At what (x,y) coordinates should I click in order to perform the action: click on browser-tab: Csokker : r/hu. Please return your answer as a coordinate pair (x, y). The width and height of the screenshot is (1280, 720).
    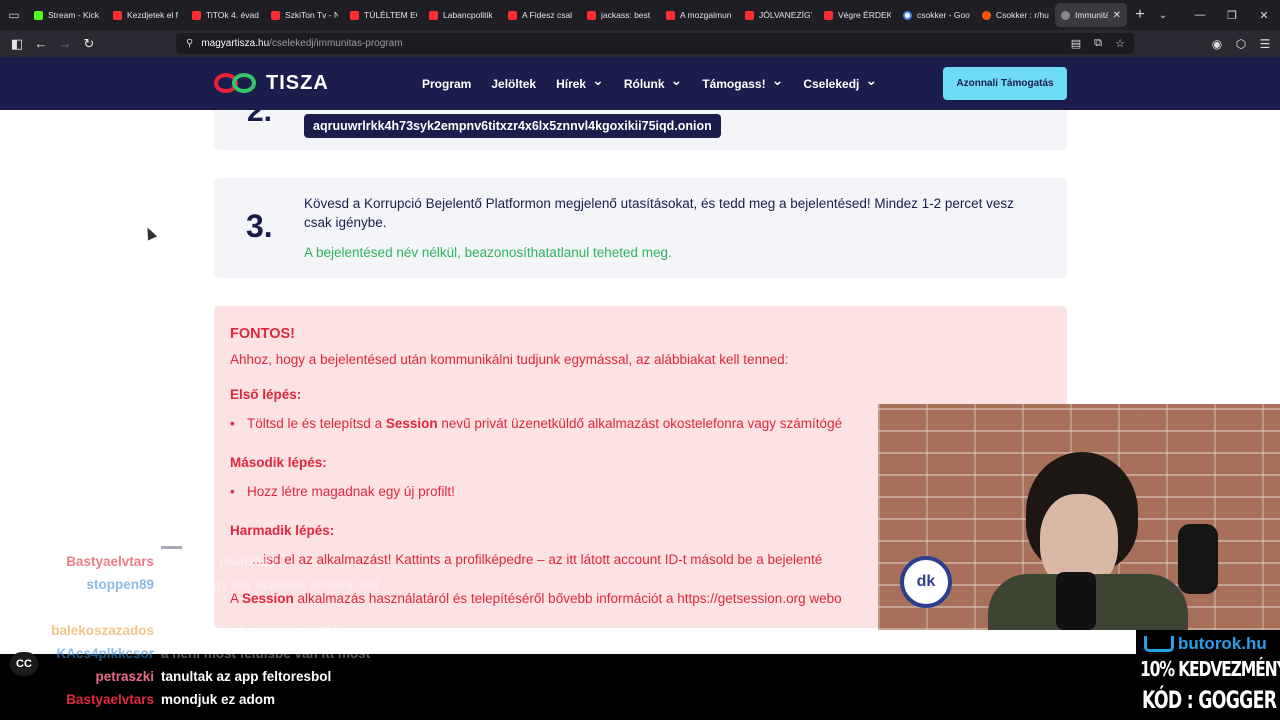
    Looking at the image, I should click on (1015, 15).